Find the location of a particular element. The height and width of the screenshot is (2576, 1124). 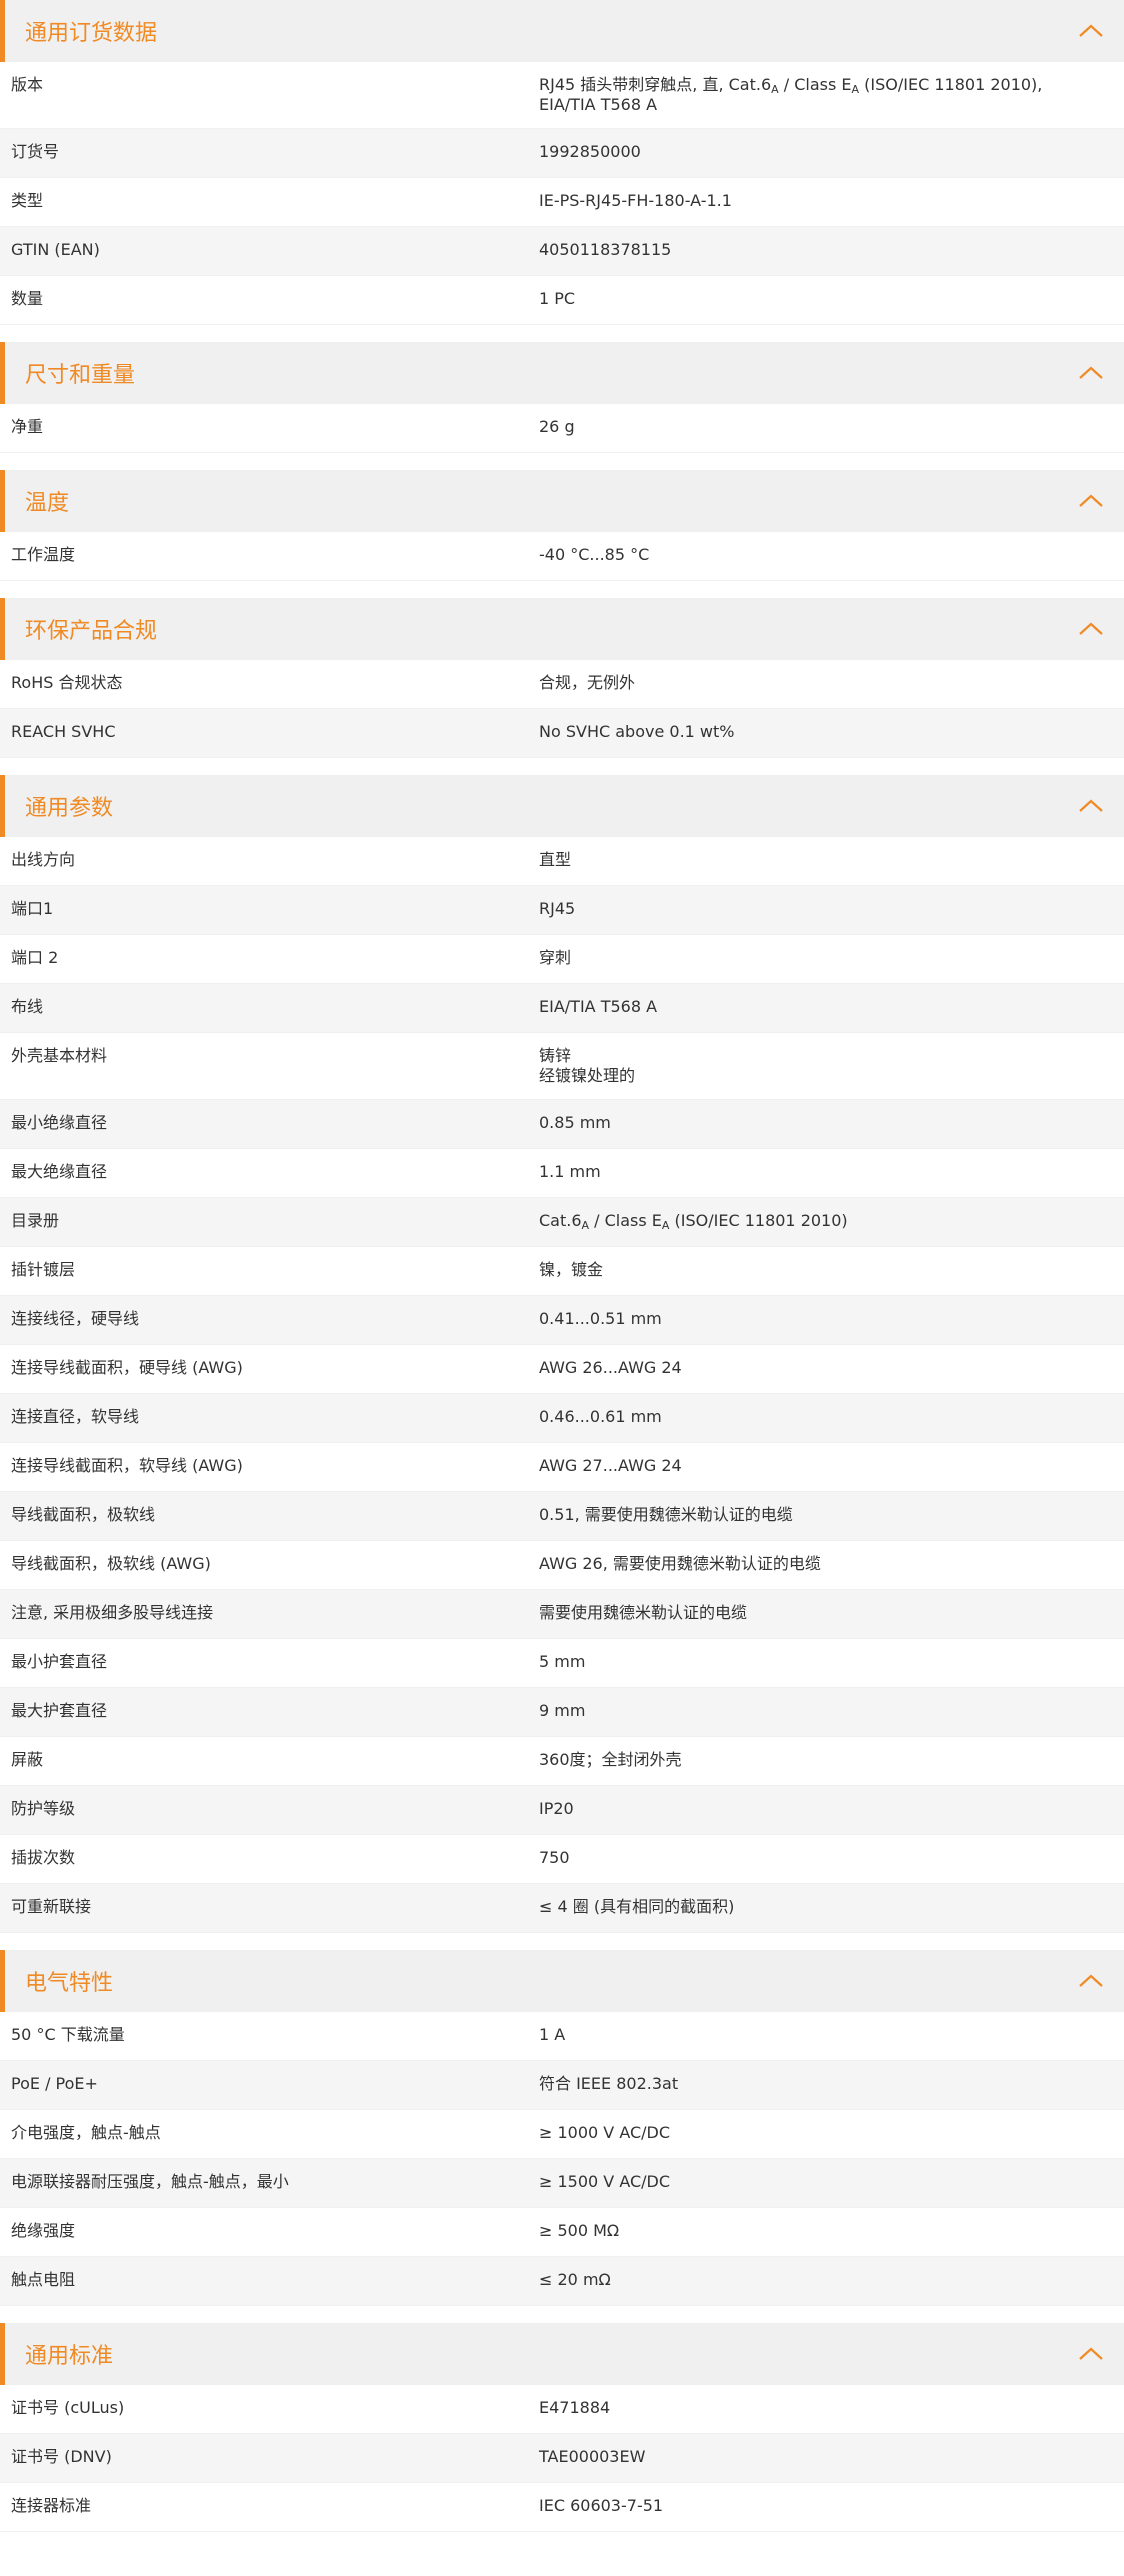

spec-label: 可重新联接 is located at coordinates (51, 1906).